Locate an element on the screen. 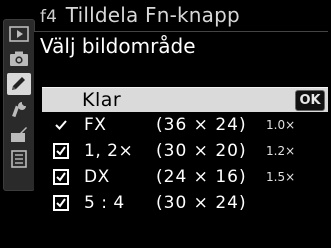  sidebar-tab-custom-settings is located at coordinates (19, 84).